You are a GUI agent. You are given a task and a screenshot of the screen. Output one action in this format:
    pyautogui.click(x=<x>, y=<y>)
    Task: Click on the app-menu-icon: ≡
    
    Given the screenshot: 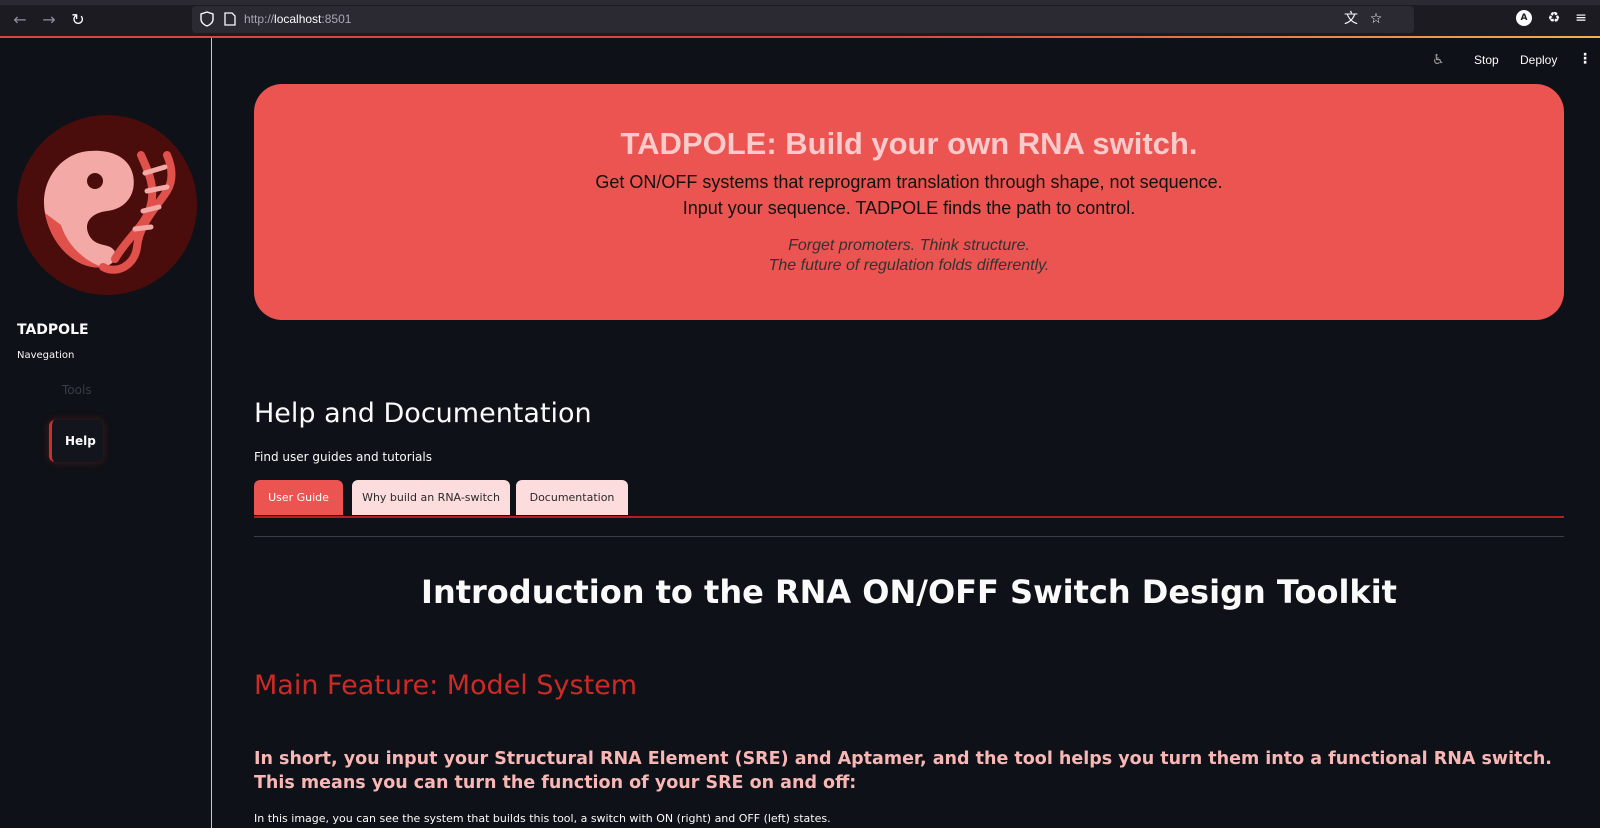 What is the action you would take?
    pyautogui.click(x=1581, y=18)
    